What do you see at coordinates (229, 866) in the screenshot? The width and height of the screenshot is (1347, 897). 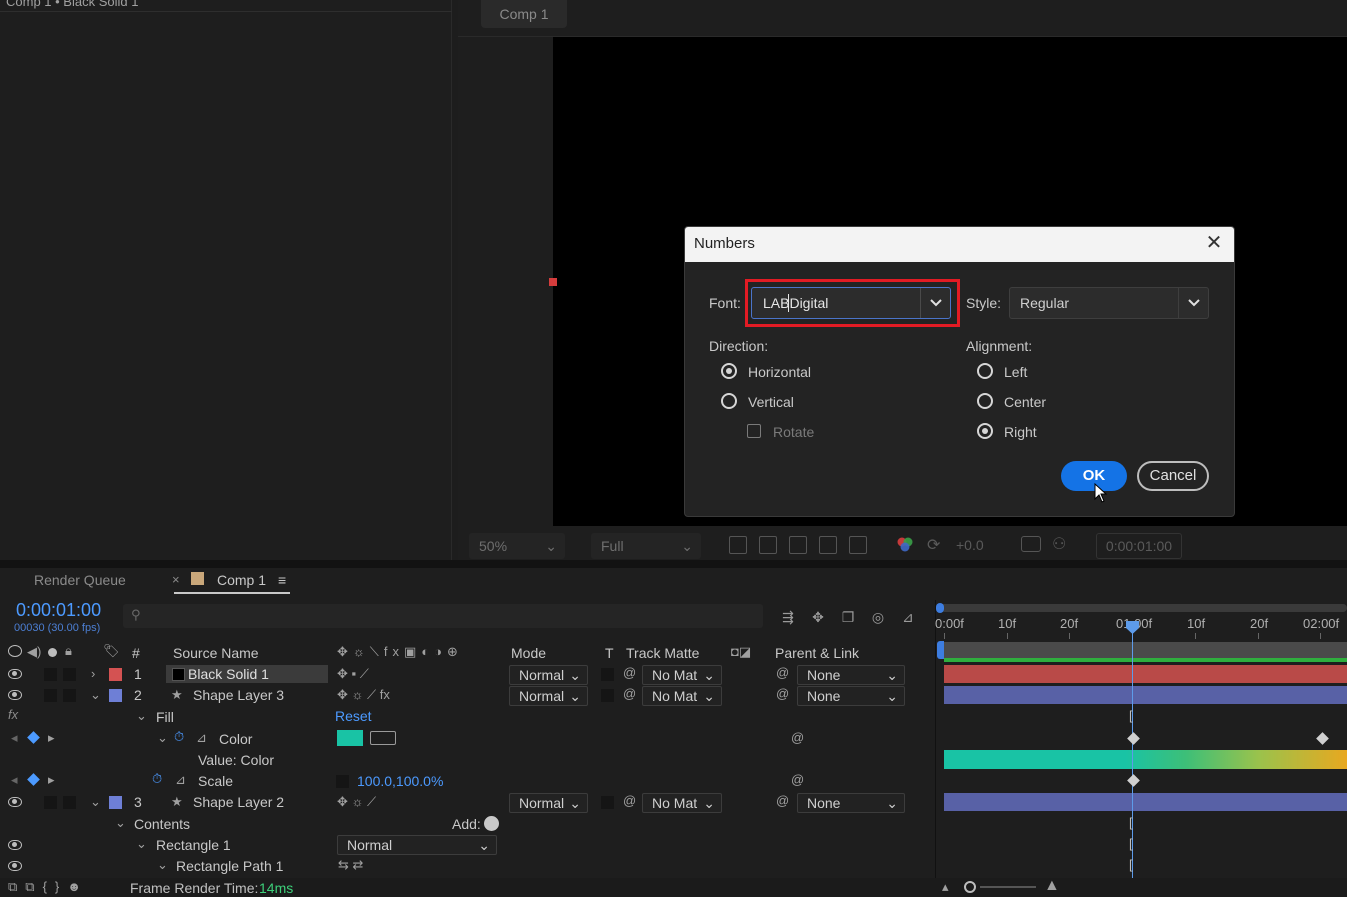 I see `rectangle-path-label: Rectangle Path 1` at bounding box center [229, 866].